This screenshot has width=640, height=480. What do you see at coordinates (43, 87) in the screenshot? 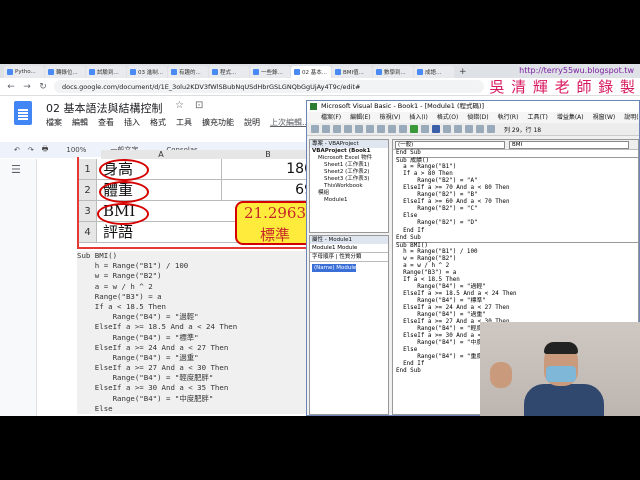
I see `reload-icon: ↻` at bounding box center [43, 87].